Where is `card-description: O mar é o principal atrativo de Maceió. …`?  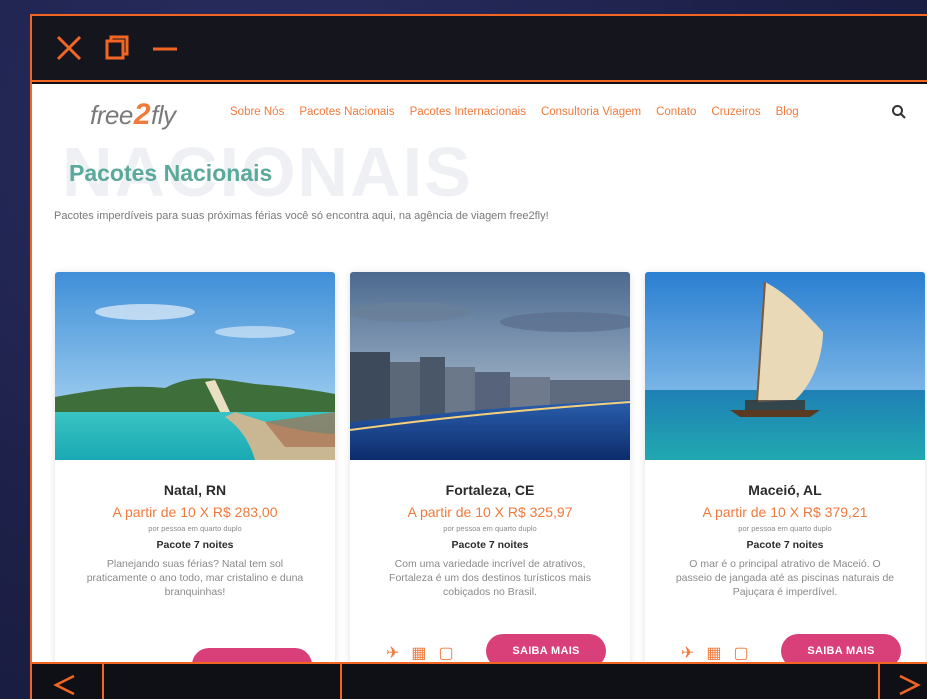 card-description: O mar é o principal atrativo de Maceió. … is located at coordinates (785, 578).